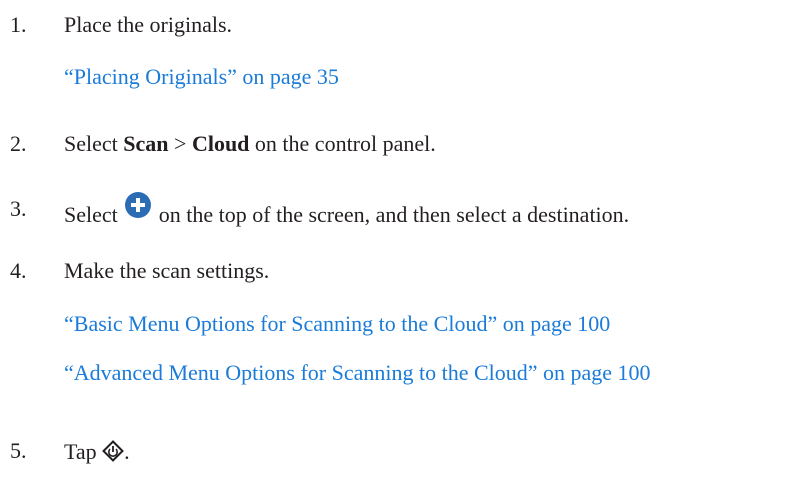 The image size is (800, 486). What do you see at coordinates (127, 451) in the screenshot?
I see `step-text-part: .` at bounding box center [127, 451].